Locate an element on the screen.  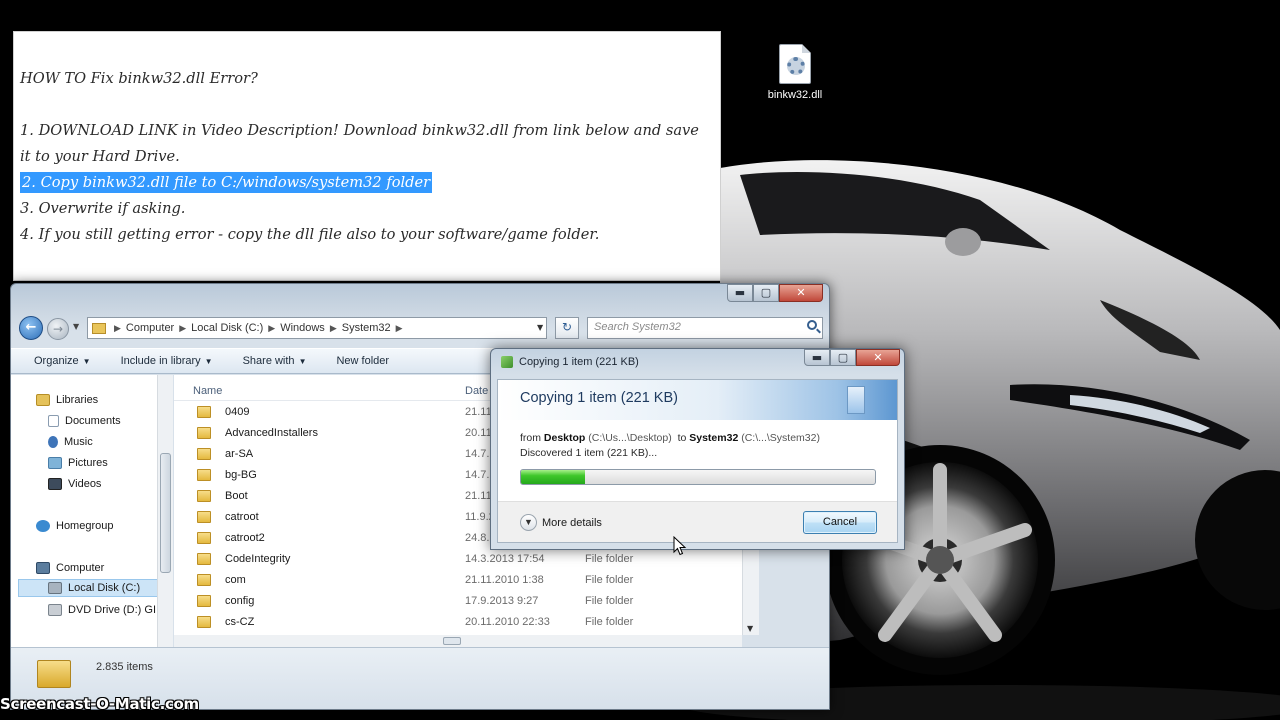
document-icon is located at coordinates (856, 400).